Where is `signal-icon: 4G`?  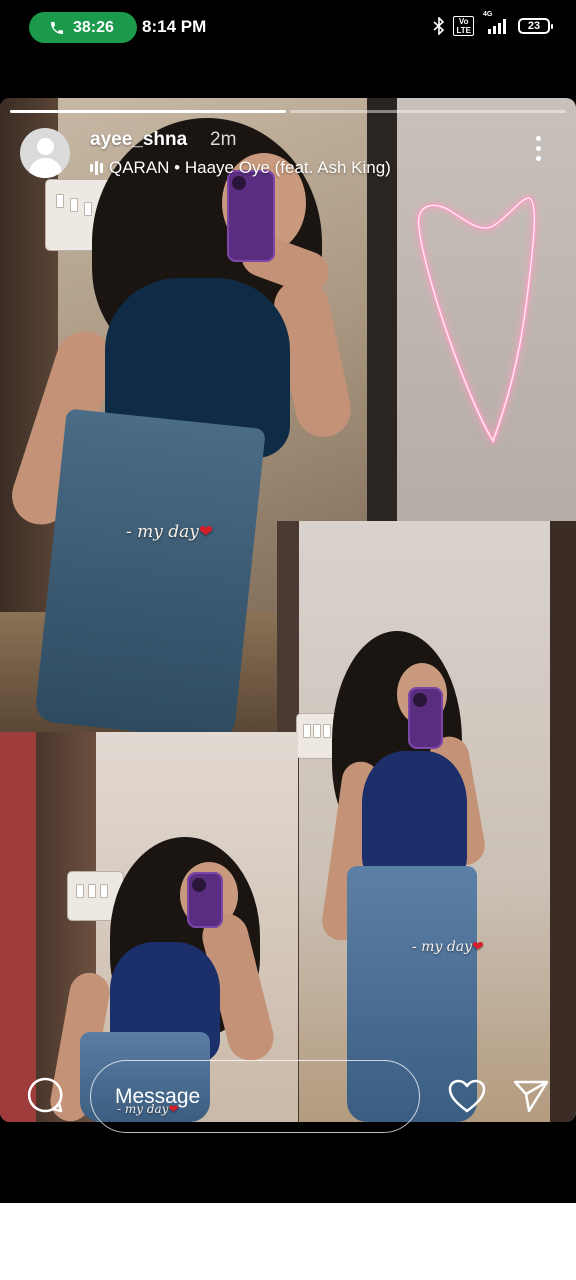 signal-icon: 4G is located at coordinates (496, 23).